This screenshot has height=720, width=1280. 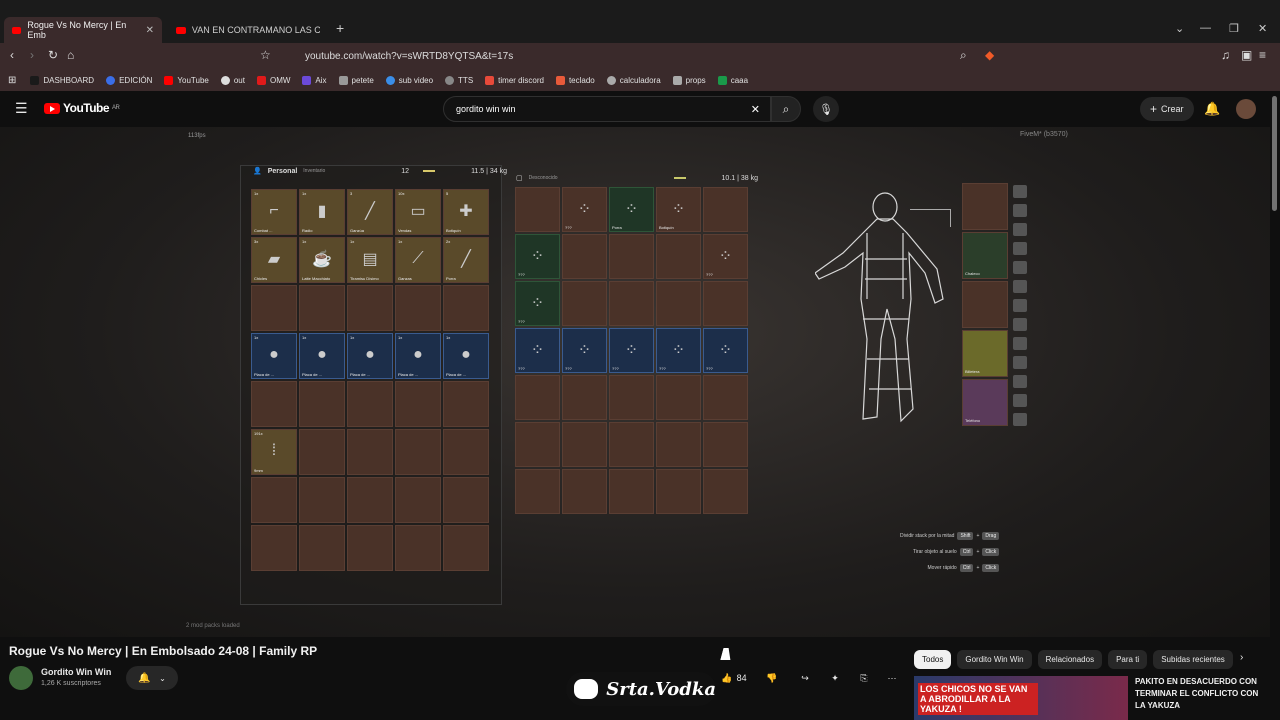 I want to click on glasses-icon, so click(x=1020, y=229).